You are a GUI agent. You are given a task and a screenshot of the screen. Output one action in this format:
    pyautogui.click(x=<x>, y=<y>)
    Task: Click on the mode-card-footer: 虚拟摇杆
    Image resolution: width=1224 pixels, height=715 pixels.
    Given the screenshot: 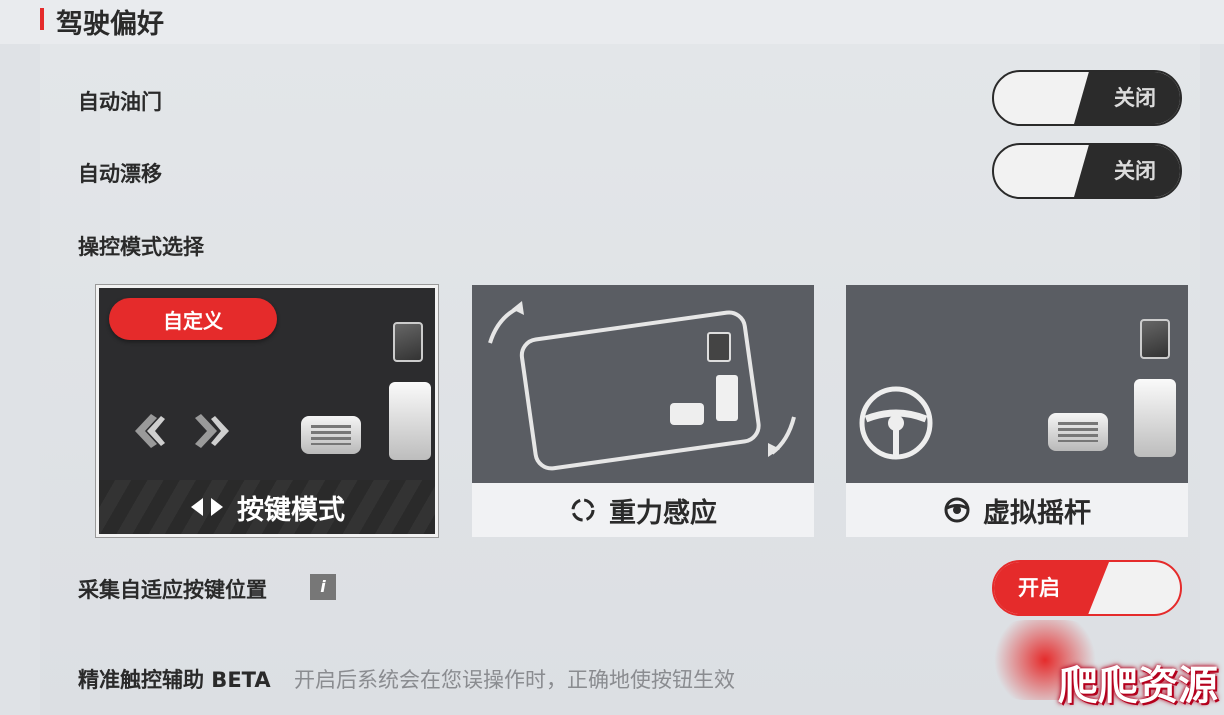 What is the action you would take?
    pyautogui.click(x=1017, y=510)
    